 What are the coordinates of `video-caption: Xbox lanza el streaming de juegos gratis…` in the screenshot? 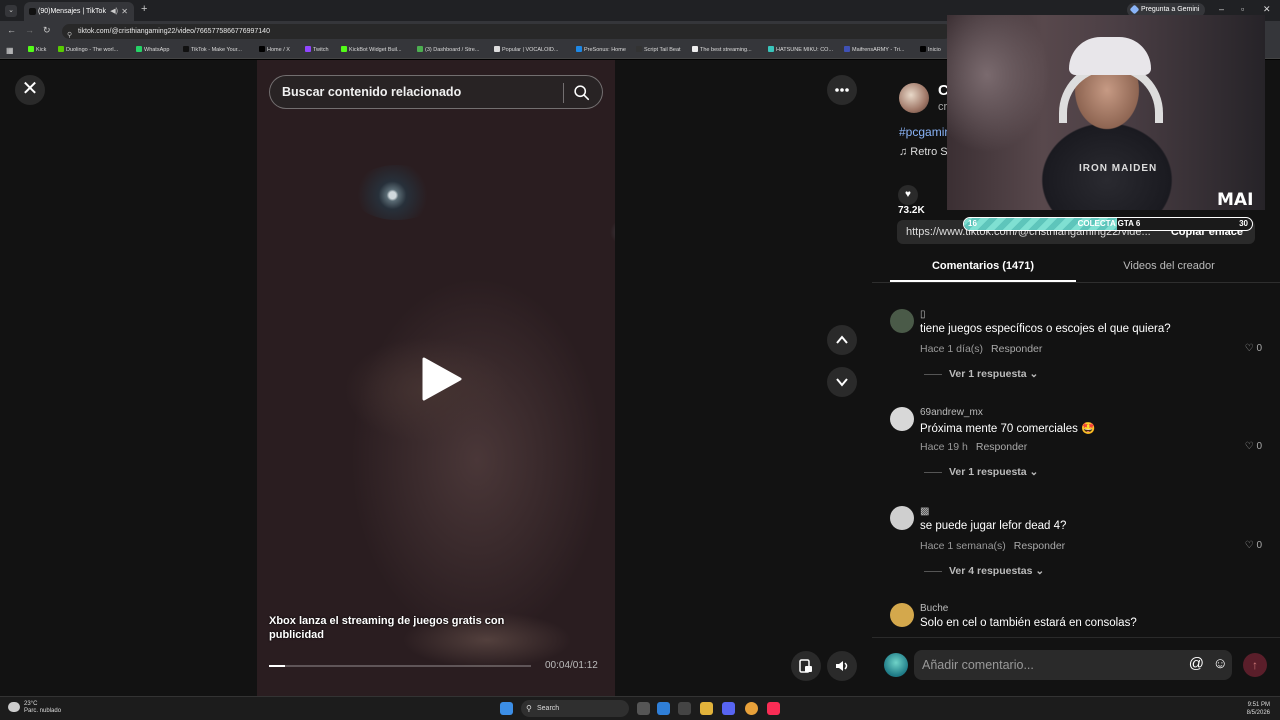 It's located at (387, 628).